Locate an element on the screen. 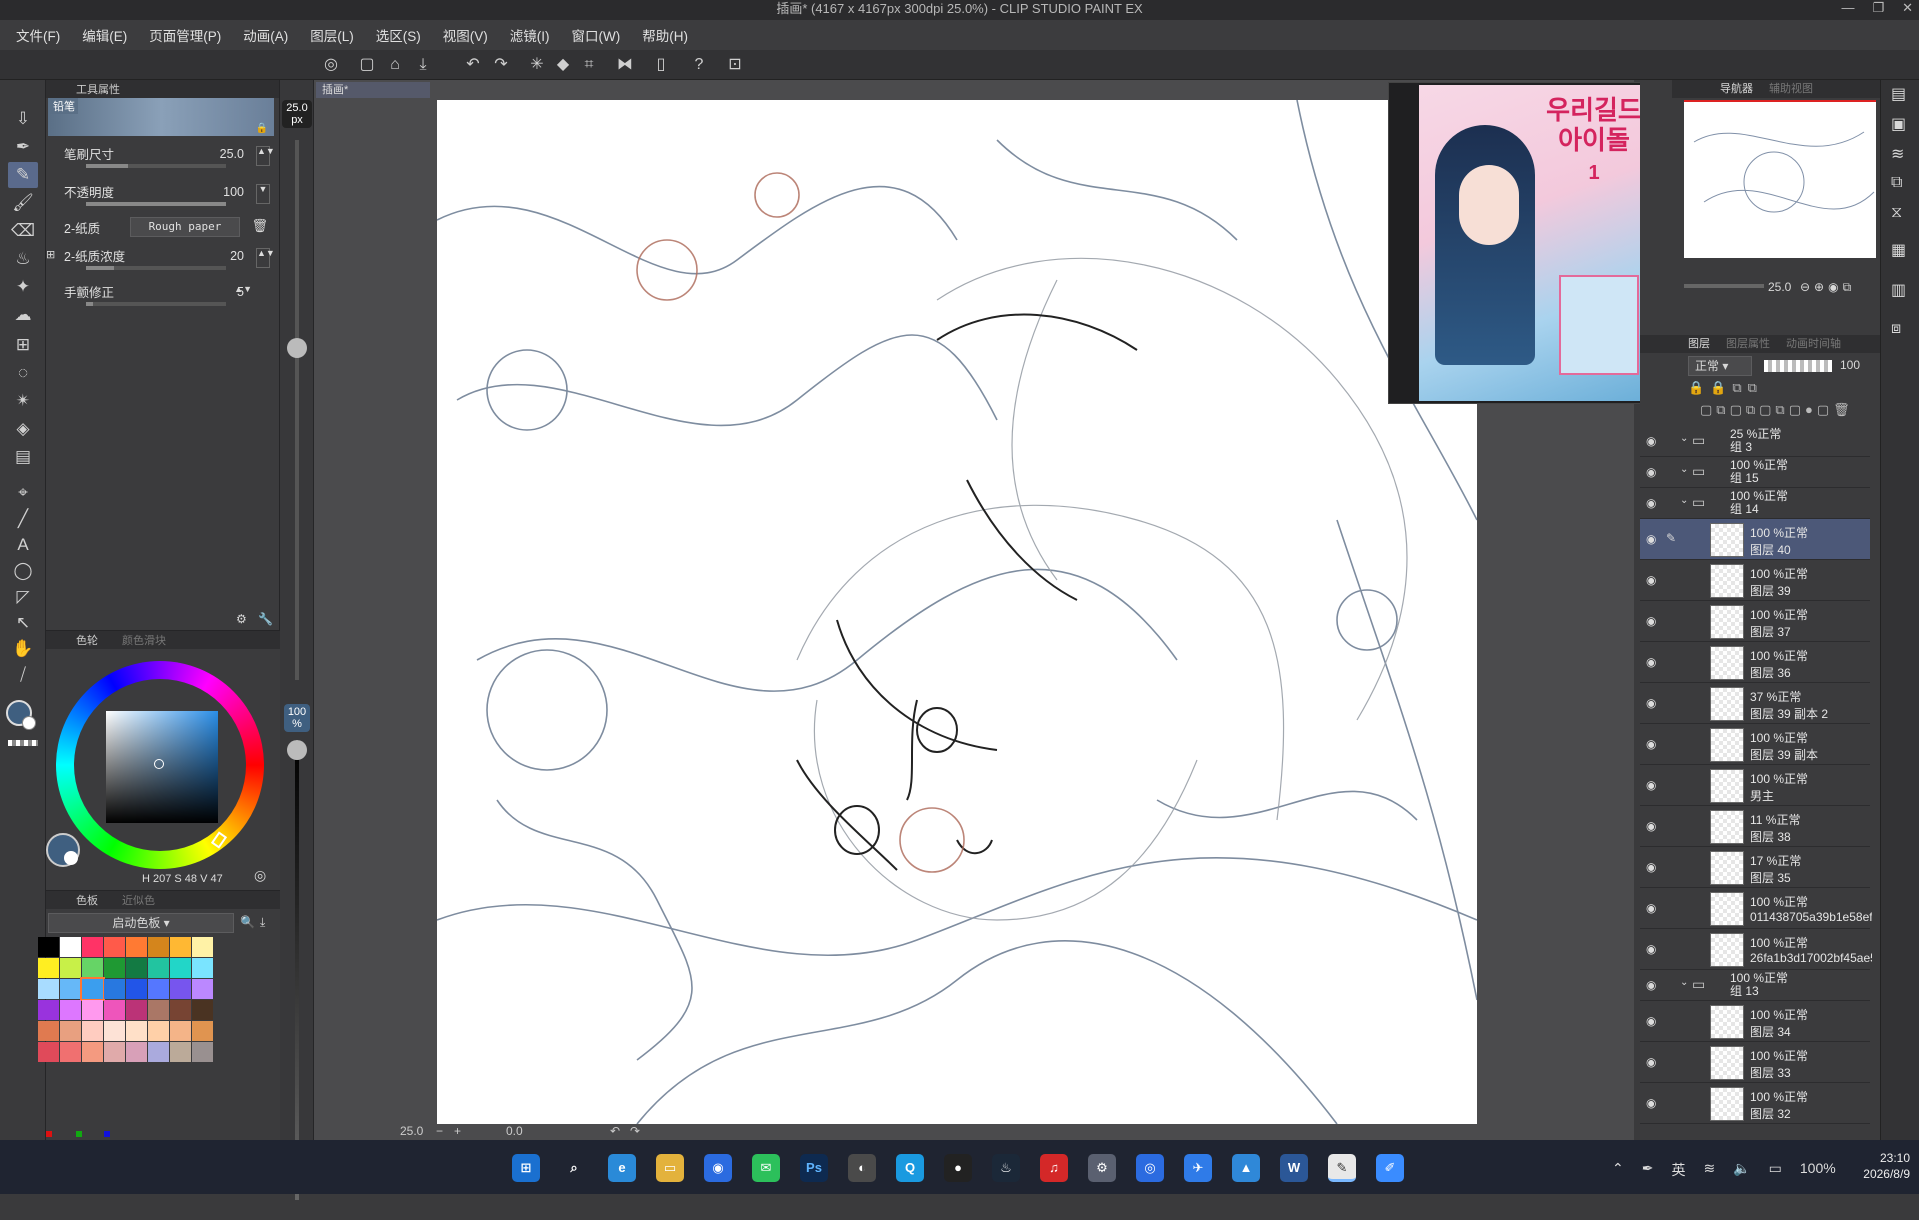  layer-row: ◉ 100 %正常 图层 37 is located at coordinates (1755, 621).